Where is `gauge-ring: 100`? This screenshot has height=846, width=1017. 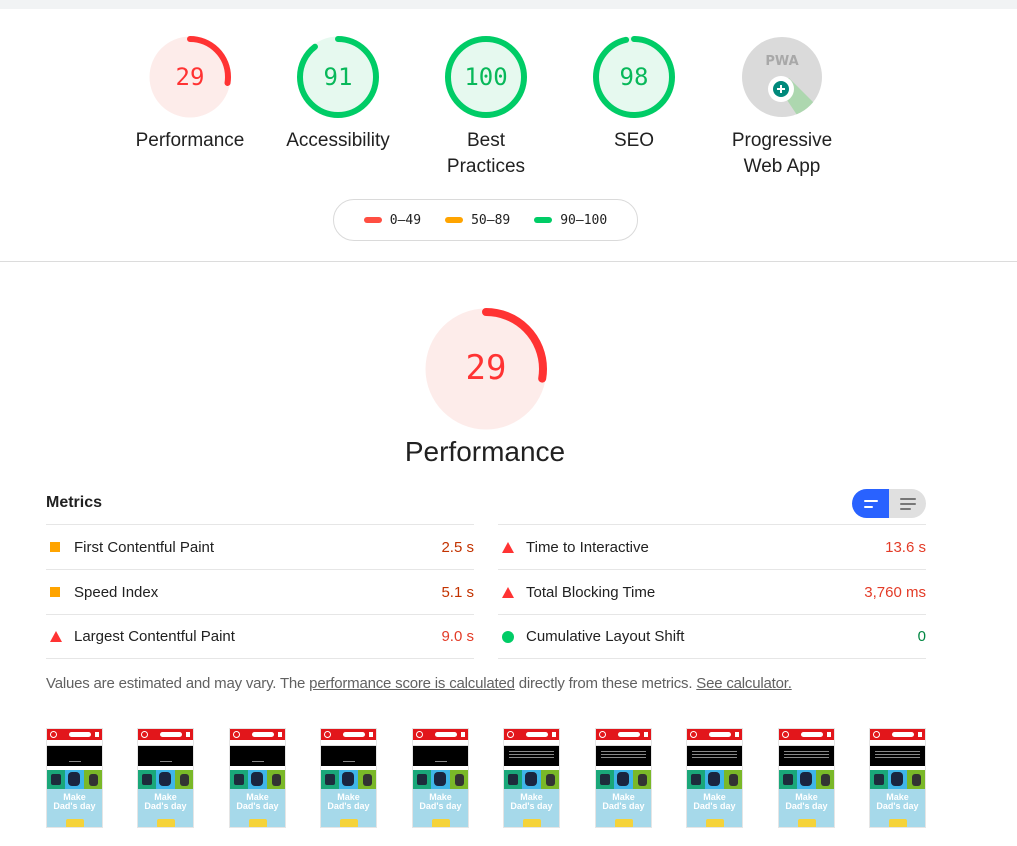 gauge-ring: 100 is located at coordinates (486, 77).